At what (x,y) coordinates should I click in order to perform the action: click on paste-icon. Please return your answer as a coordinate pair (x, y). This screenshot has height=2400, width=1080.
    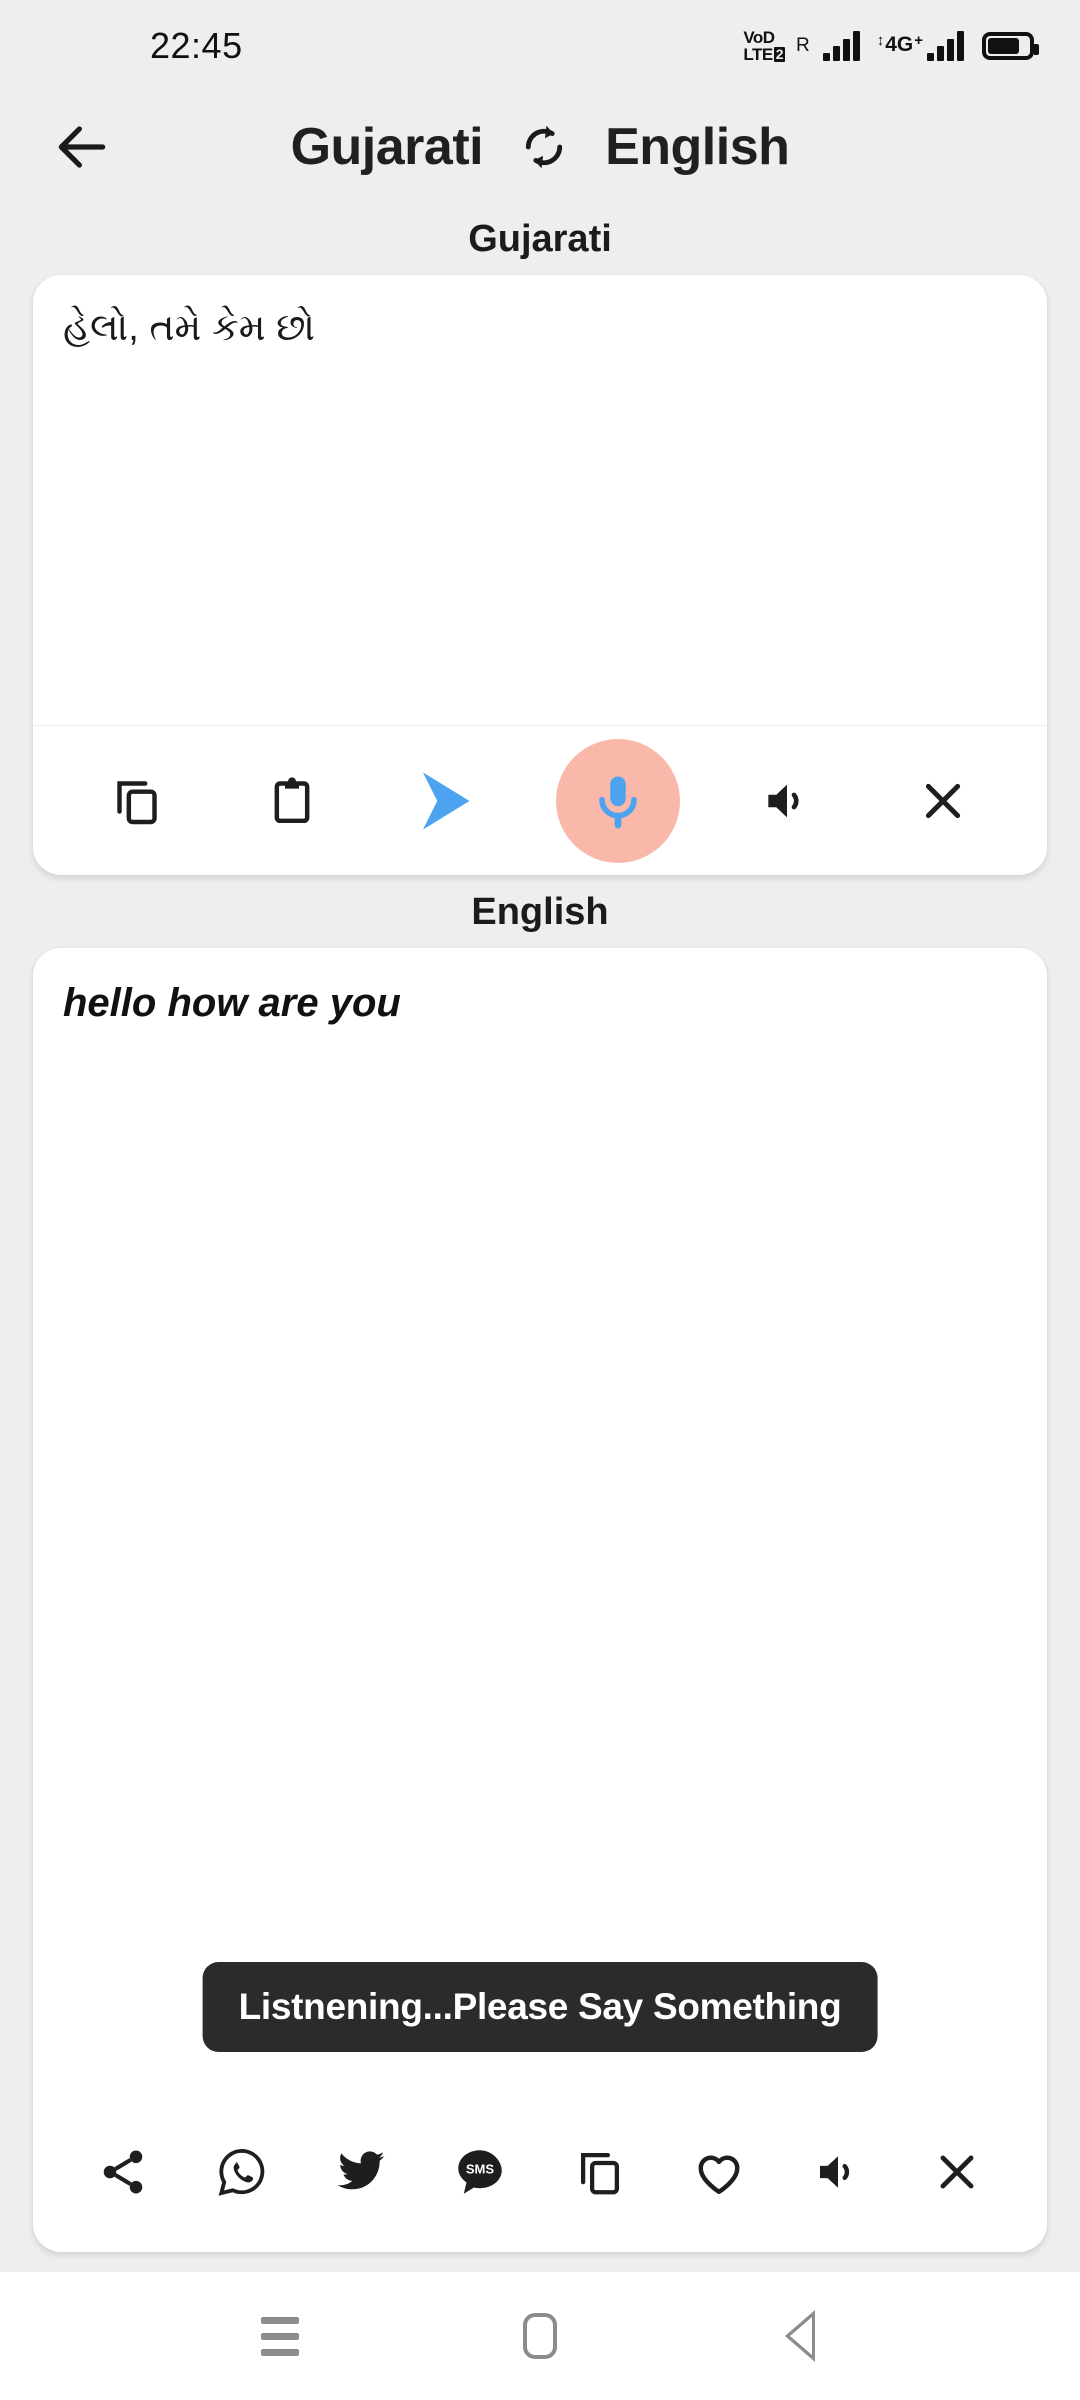
    Looking at the image, I should click on (292, 801).